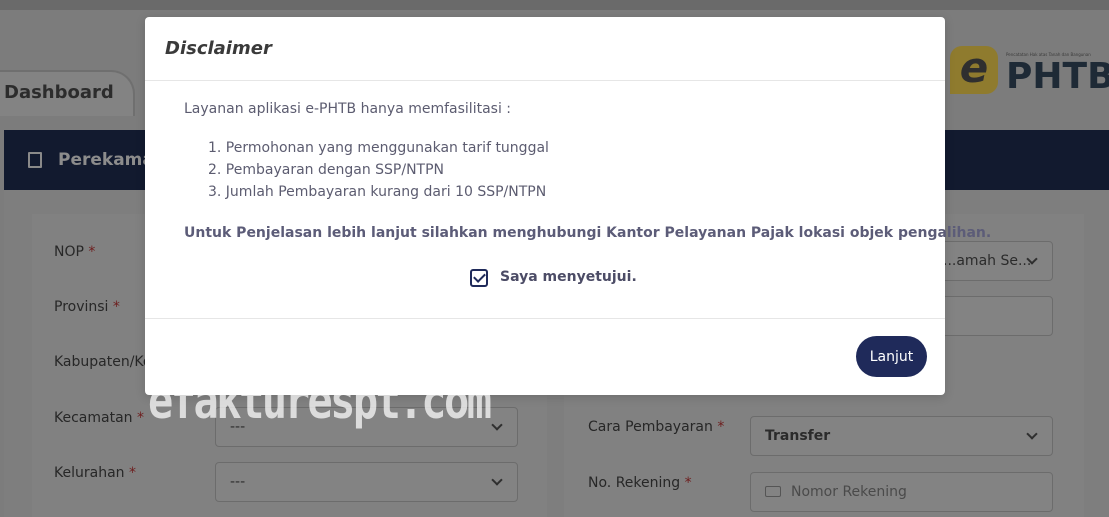 The height and width of the screenshot is (517, 1109). I want to click on watermark: efakturespt.com, so click(320, 401).